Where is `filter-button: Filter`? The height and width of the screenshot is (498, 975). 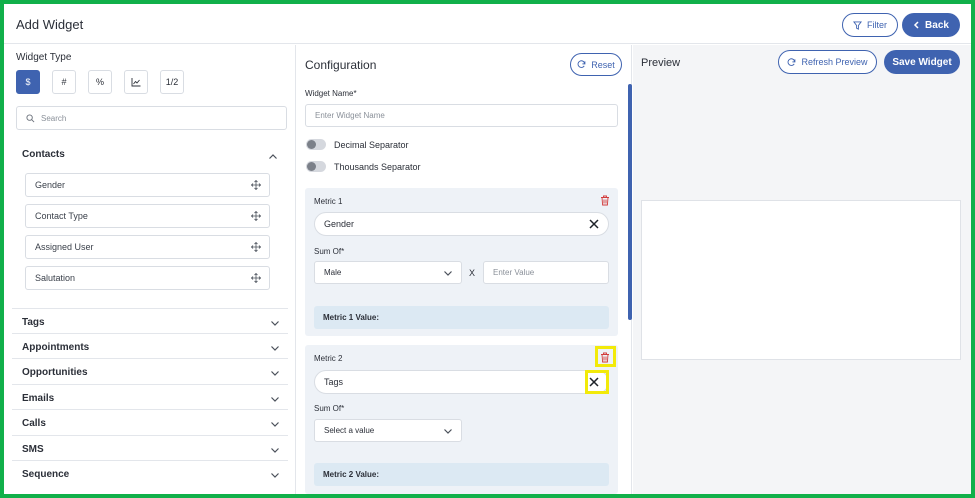 filter-button: Filter is located at coordinates (870, 25).